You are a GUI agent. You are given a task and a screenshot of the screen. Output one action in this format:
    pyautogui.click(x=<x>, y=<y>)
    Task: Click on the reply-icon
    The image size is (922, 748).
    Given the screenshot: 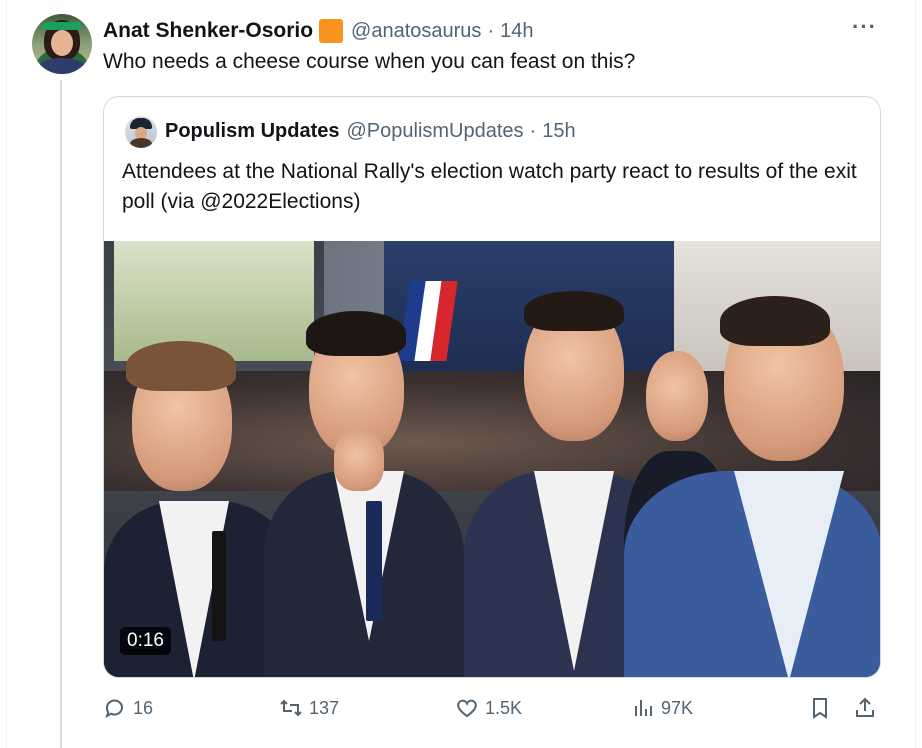 What is the action you would take?
    pyautogui.click(x=114, y=709)
    